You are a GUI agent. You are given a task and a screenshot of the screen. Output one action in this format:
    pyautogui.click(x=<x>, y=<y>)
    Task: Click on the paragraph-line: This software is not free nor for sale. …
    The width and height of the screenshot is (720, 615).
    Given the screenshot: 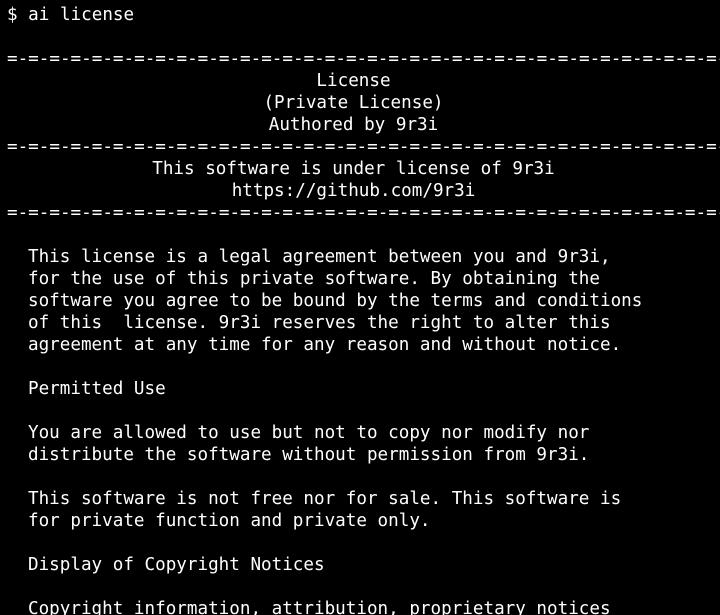 What is the action you would take?
    pyautogui.click(x=325, y=499)
    